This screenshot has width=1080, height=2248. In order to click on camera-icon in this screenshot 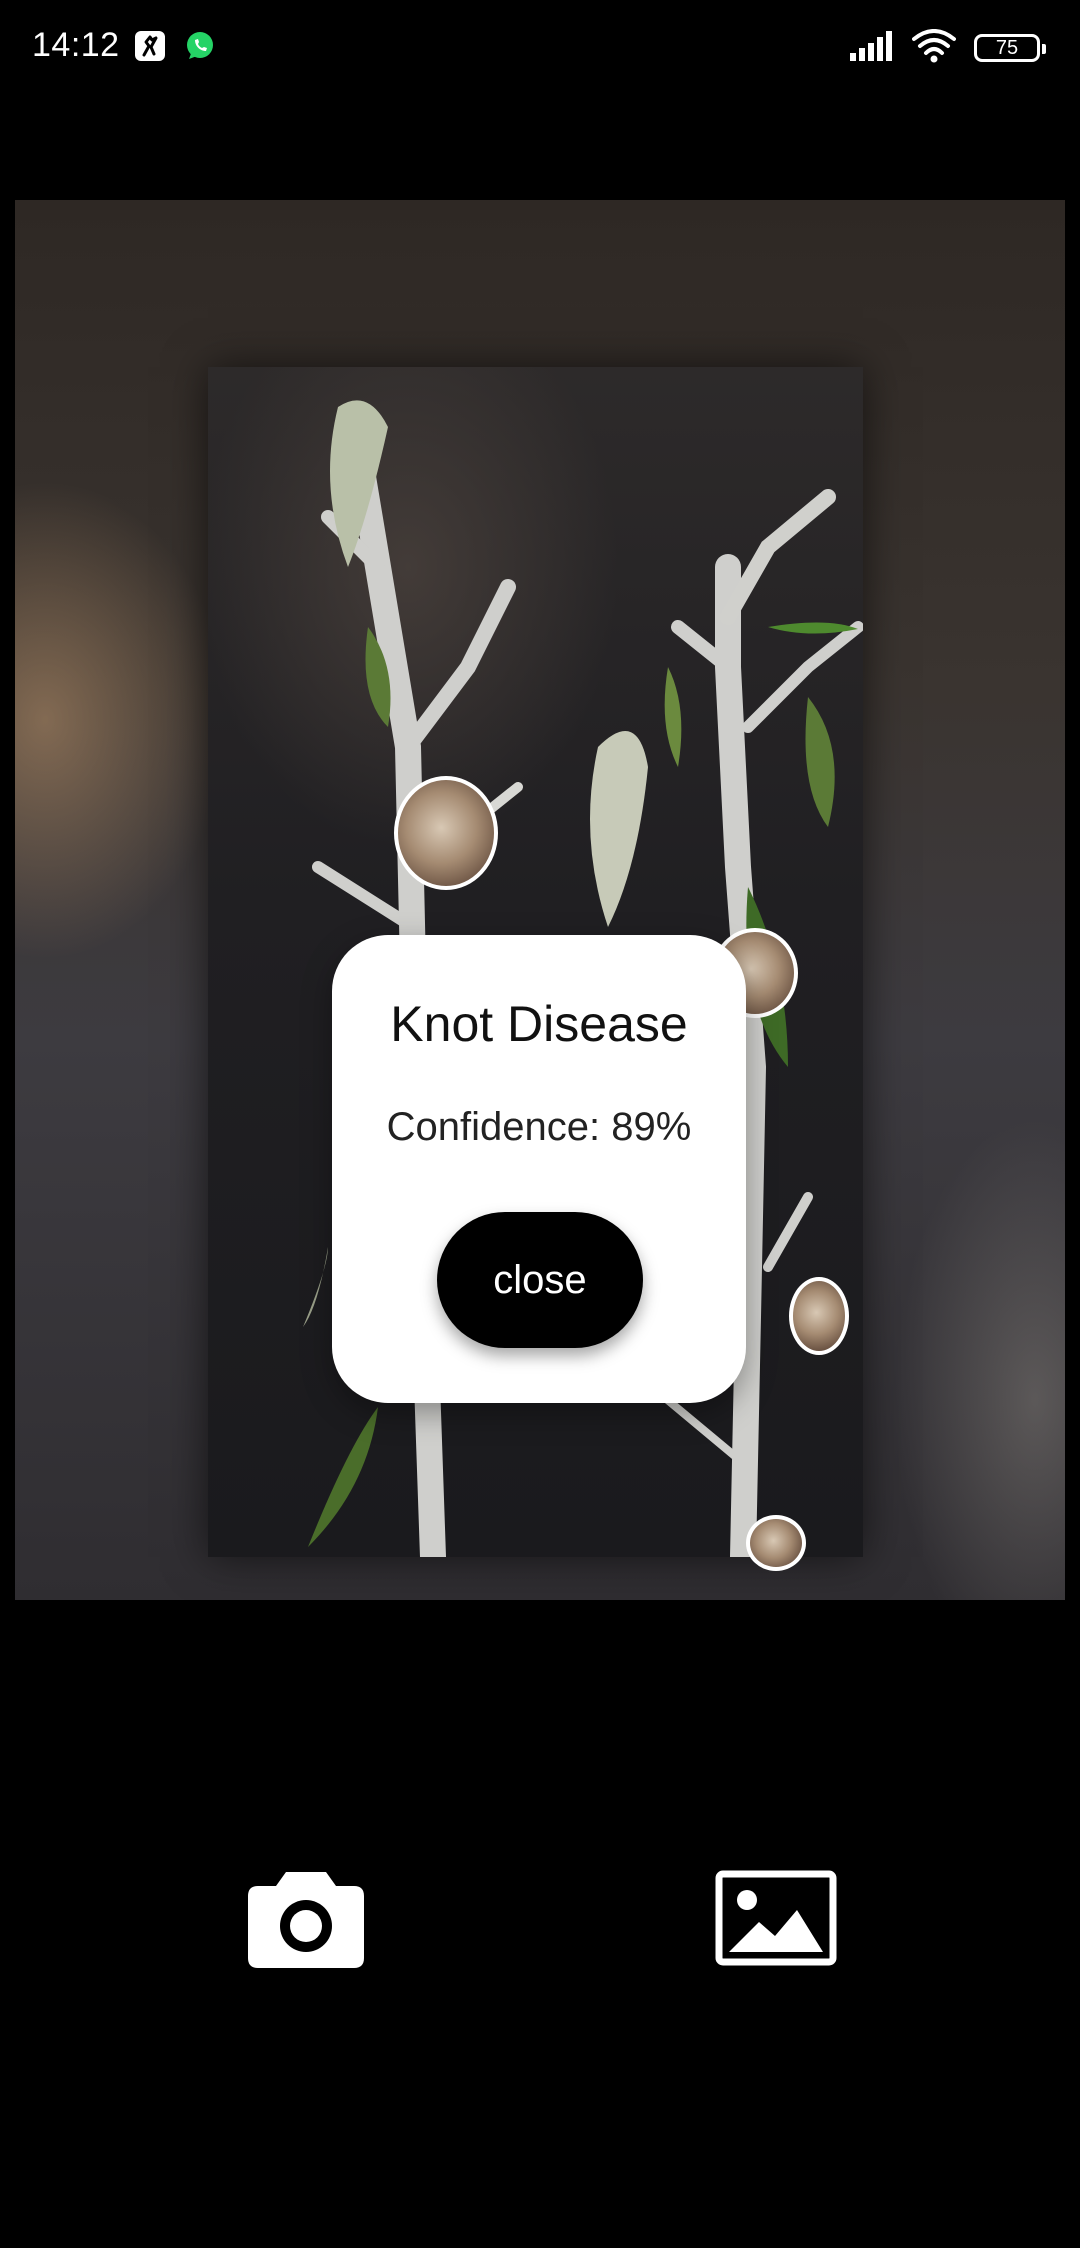, I will do `click(306, 1920)`.